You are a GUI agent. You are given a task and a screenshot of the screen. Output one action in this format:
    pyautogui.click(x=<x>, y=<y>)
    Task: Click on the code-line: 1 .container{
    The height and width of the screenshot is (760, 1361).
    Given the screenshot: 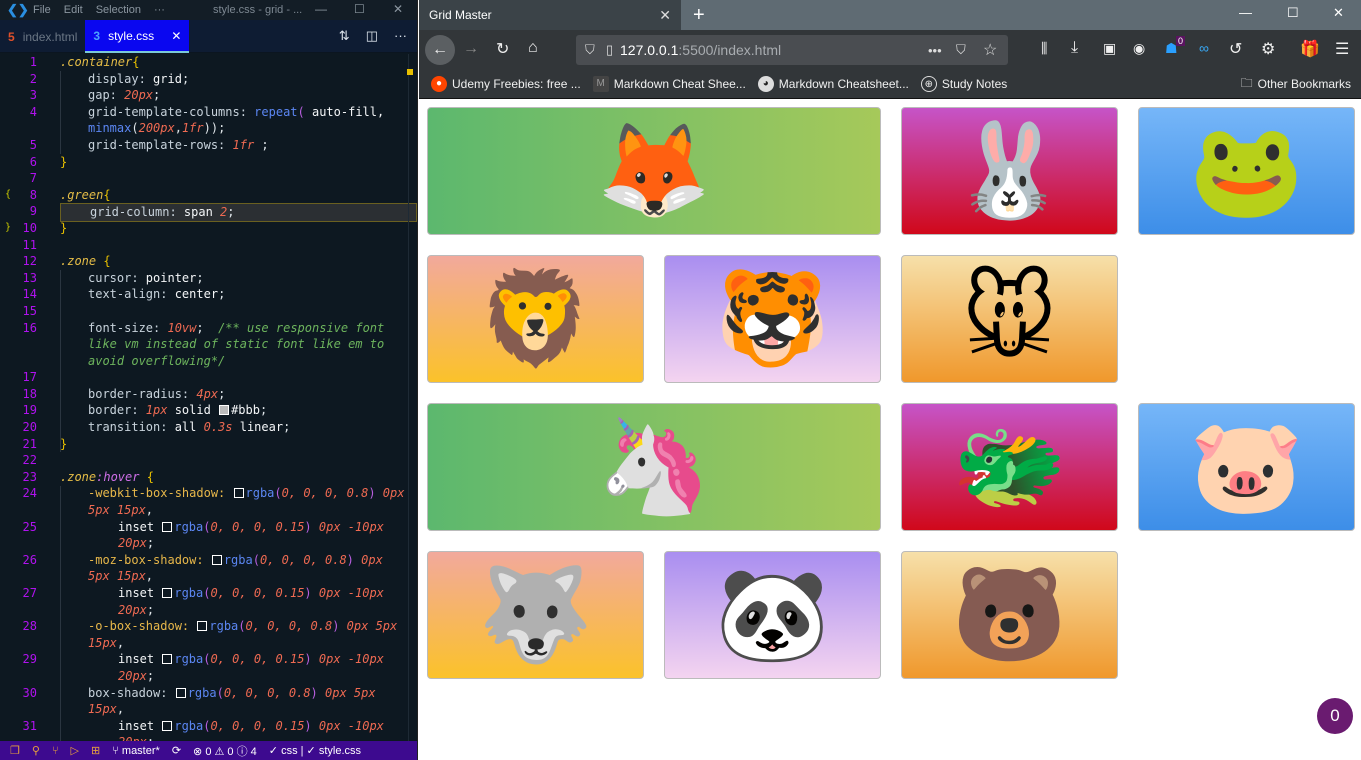 What is the action you would take?
    pyautogui.click(x=208, y=62)
    